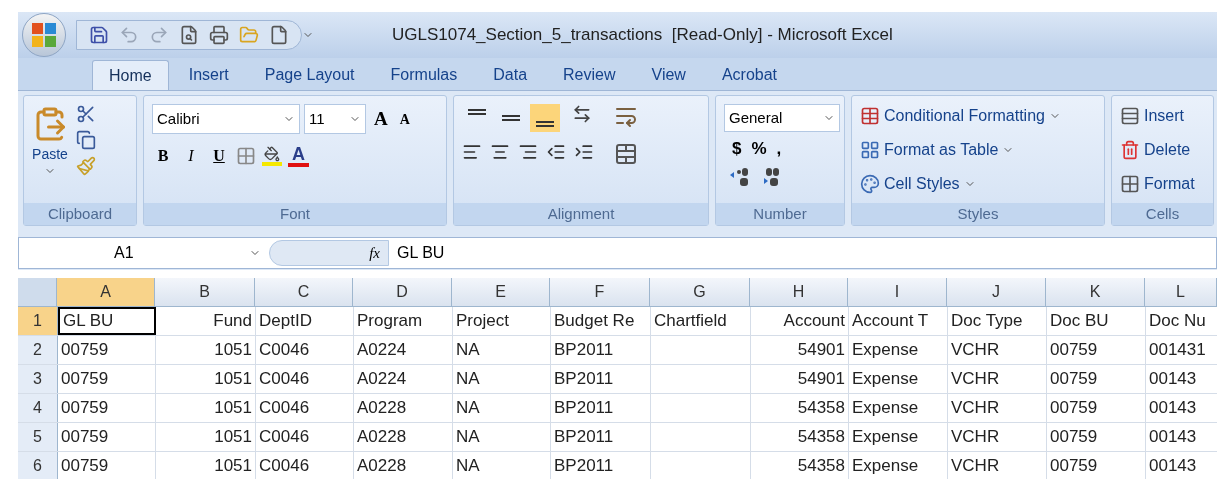  Describe the element at coordinates (898, 321) in the screenshot. I see `table-cell: Account T` at that location.